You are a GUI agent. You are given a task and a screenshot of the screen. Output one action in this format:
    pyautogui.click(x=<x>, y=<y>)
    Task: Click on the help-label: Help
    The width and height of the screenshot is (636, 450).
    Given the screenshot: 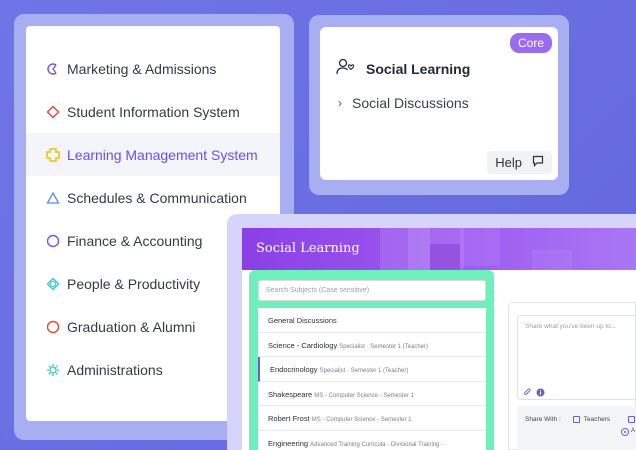 What is the action you would take?
    pyautogui.click(x=508, y=162)
    